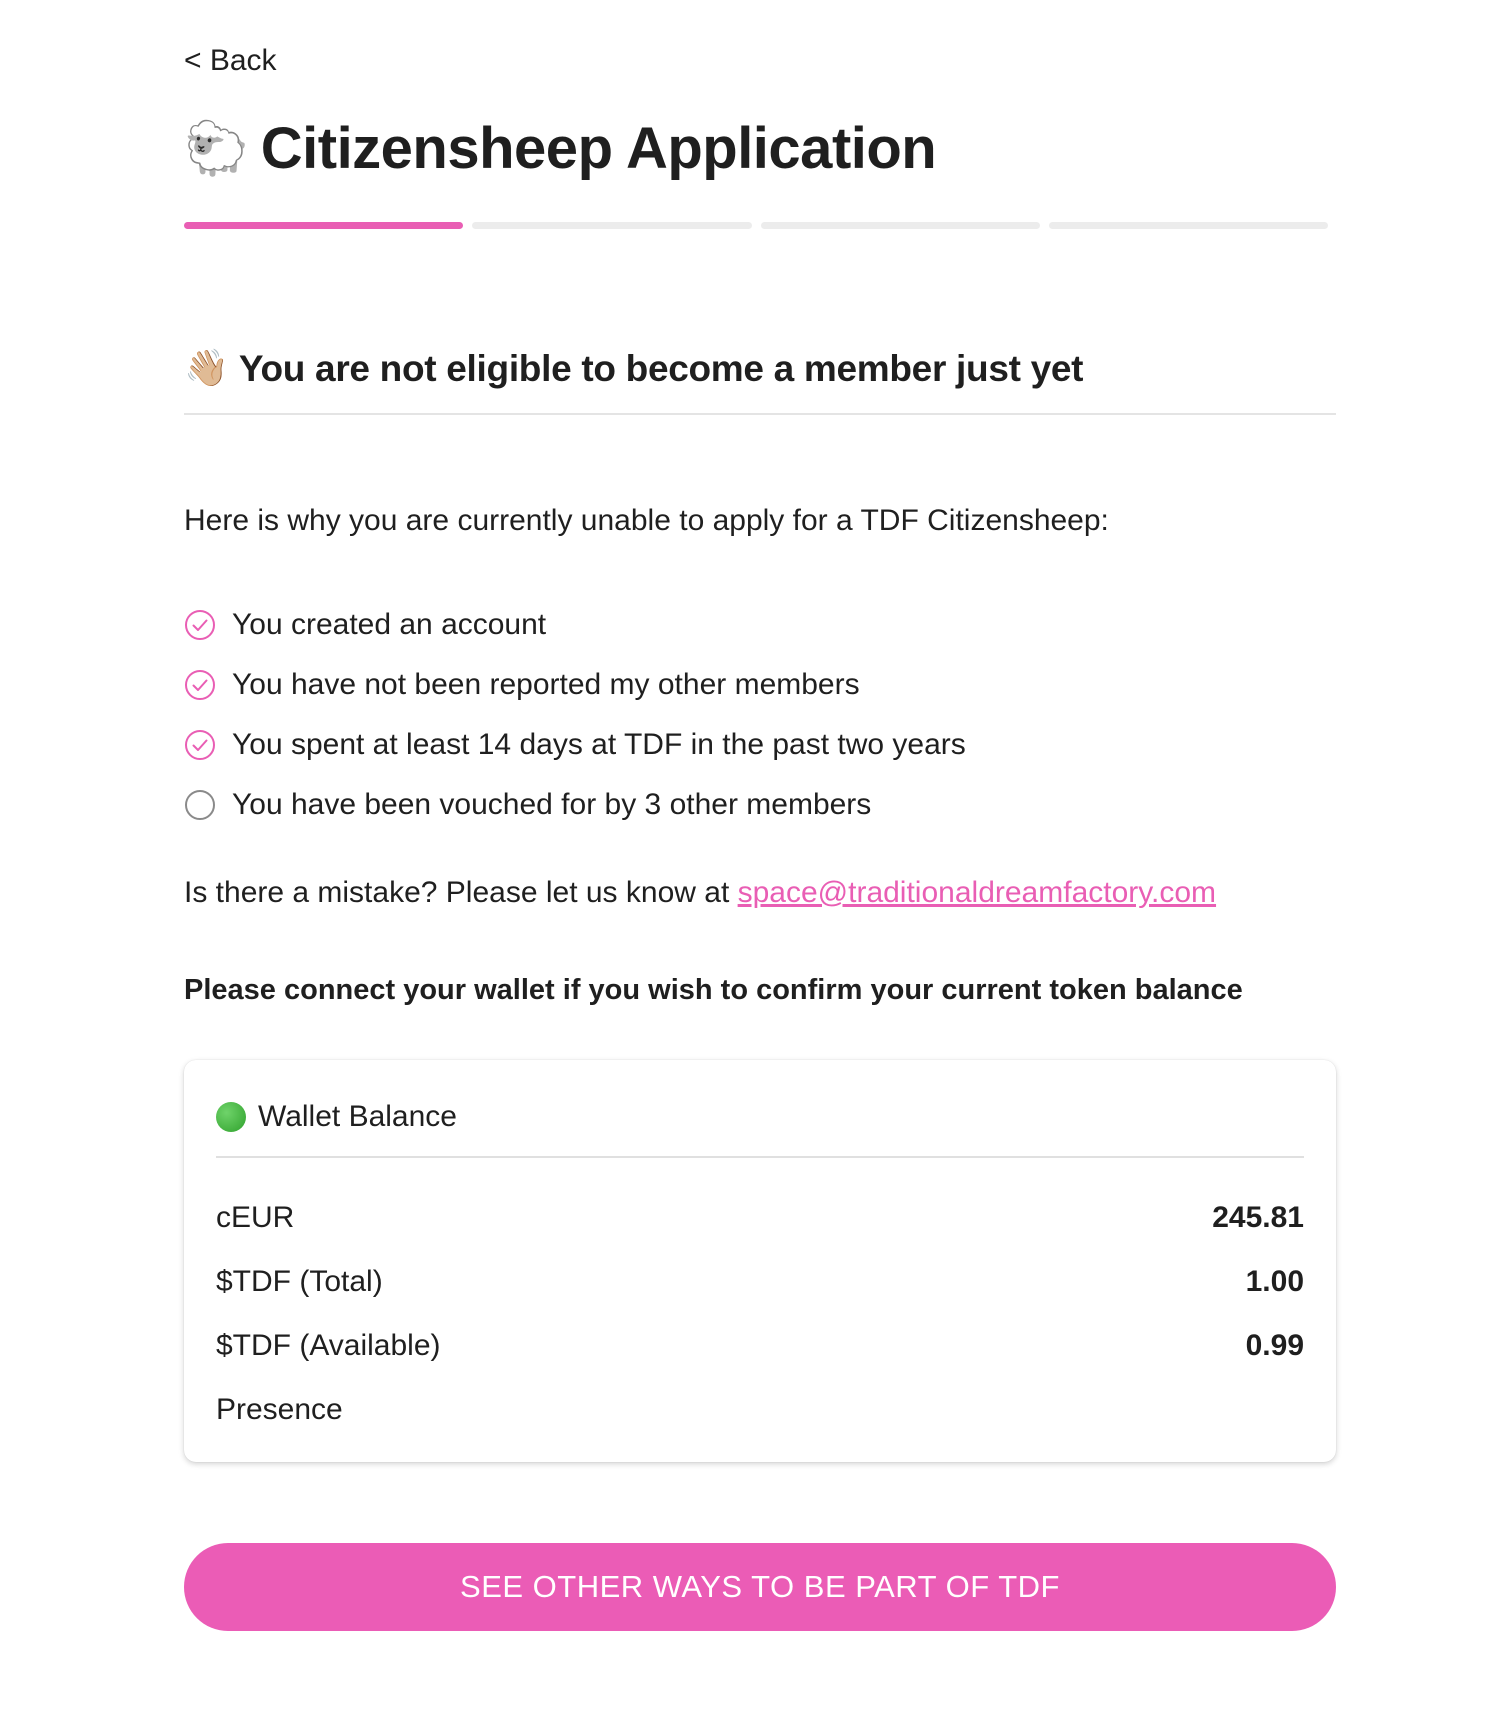 The width and height of the screenshot is (1506, 1710). I want to click on wallet-row-value: 0.99, so click(1274, 1345).